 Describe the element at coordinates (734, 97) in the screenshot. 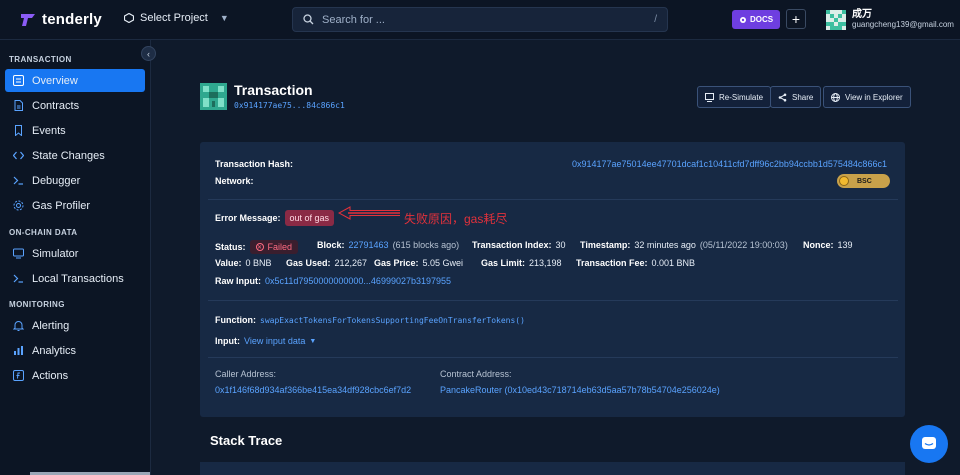

I see `re-simulate-button: Re-Simulate` at that location.